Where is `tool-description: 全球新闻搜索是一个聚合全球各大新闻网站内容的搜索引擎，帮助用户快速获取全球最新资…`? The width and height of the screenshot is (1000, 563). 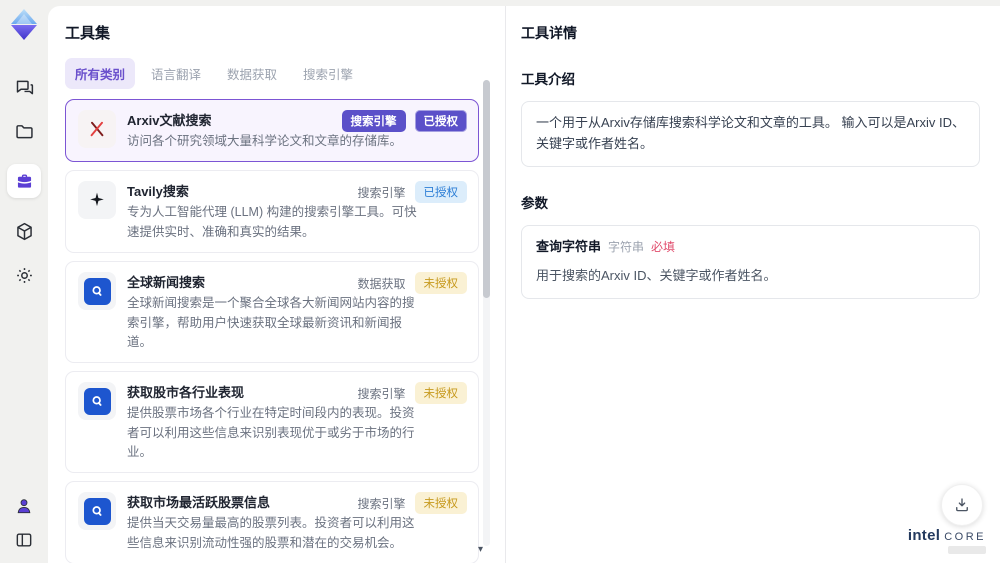
tool-description: 全球新闻搜索是一个聚合全球各大新闻网站内容的搜索引擎，帮助用户快速获取全球最新资… is located at coordinates (271, 322).